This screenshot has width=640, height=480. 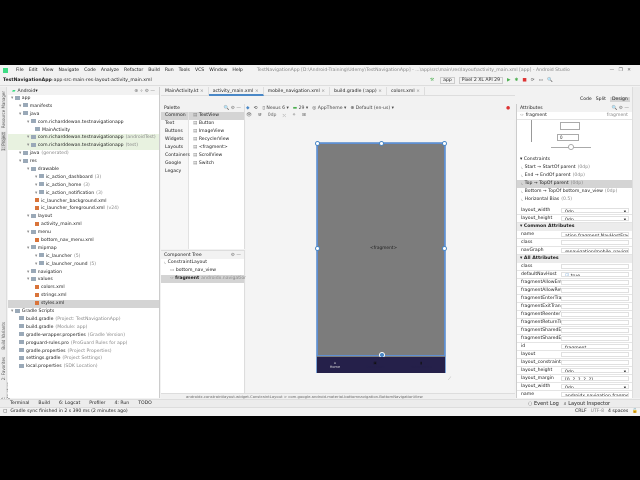 What do you see at coordinates (574, 200) in the screenshot?
I see `constraint-item: ⌞ Horizontal Bias (0.5)` at bounding box center [574, 200].